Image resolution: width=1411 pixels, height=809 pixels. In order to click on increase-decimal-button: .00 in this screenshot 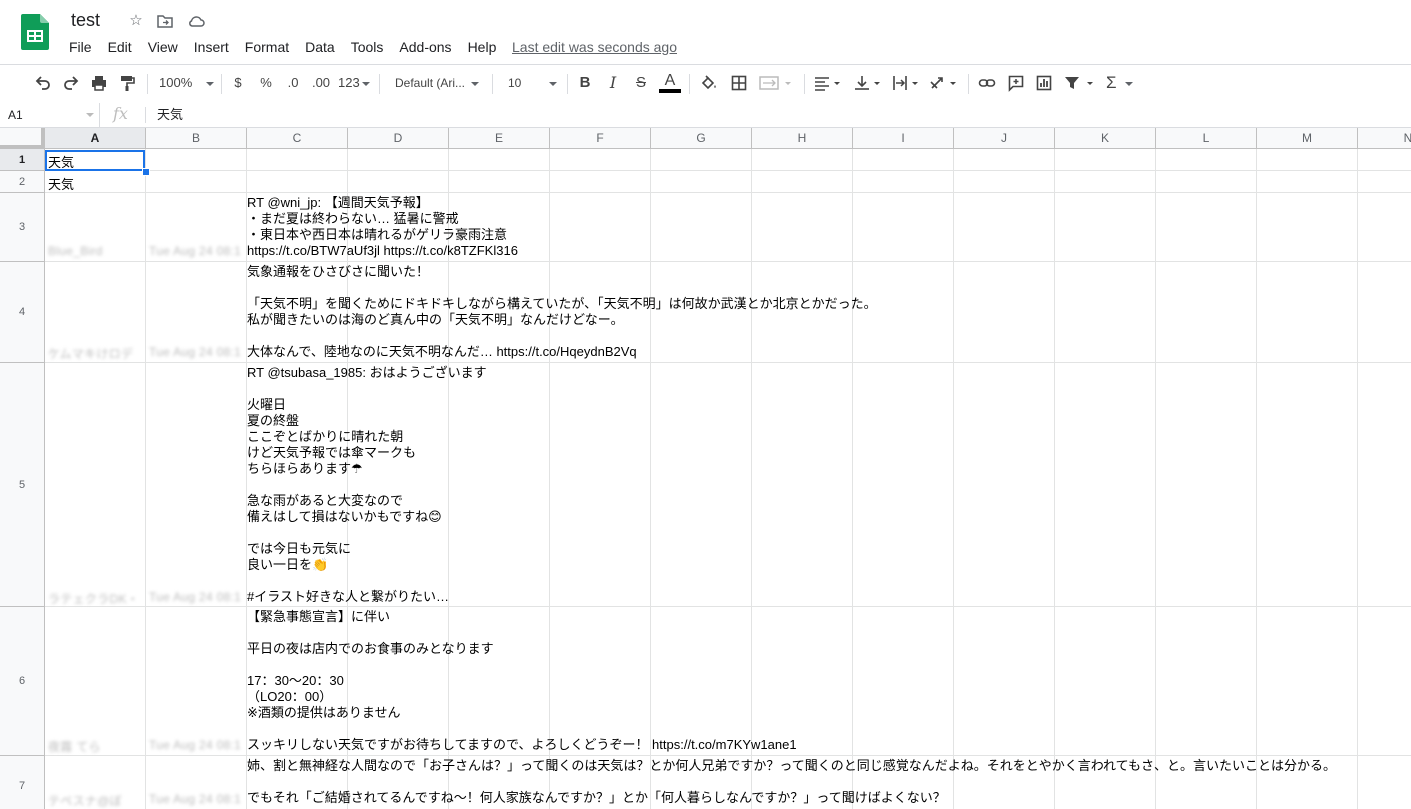, I will do `click(321, 83)`.